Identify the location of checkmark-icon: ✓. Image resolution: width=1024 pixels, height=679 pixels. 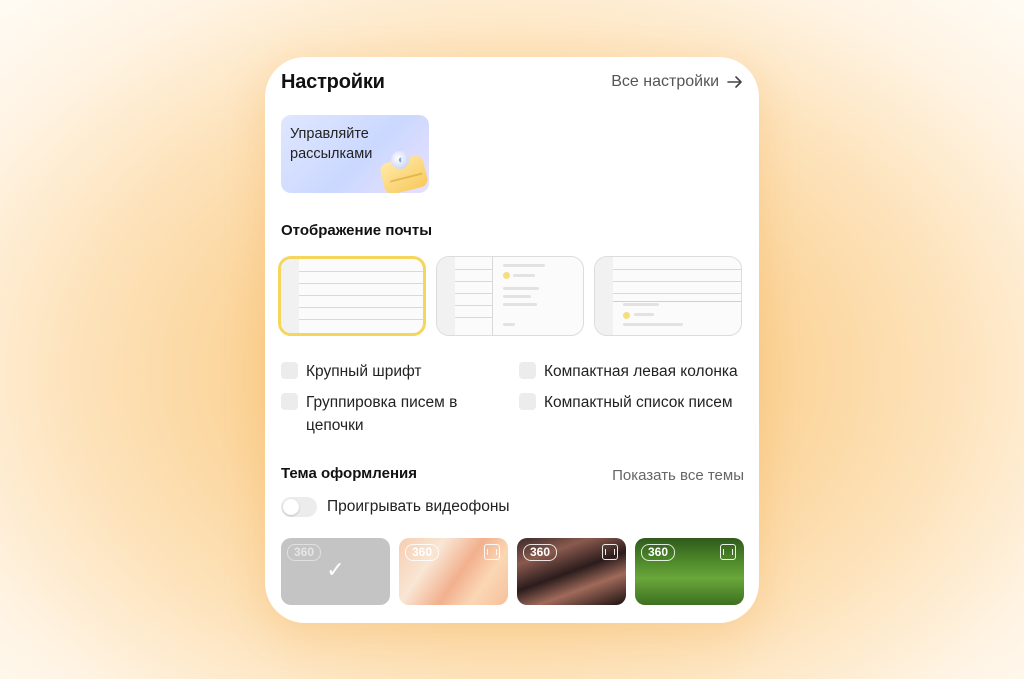
(335, 569).